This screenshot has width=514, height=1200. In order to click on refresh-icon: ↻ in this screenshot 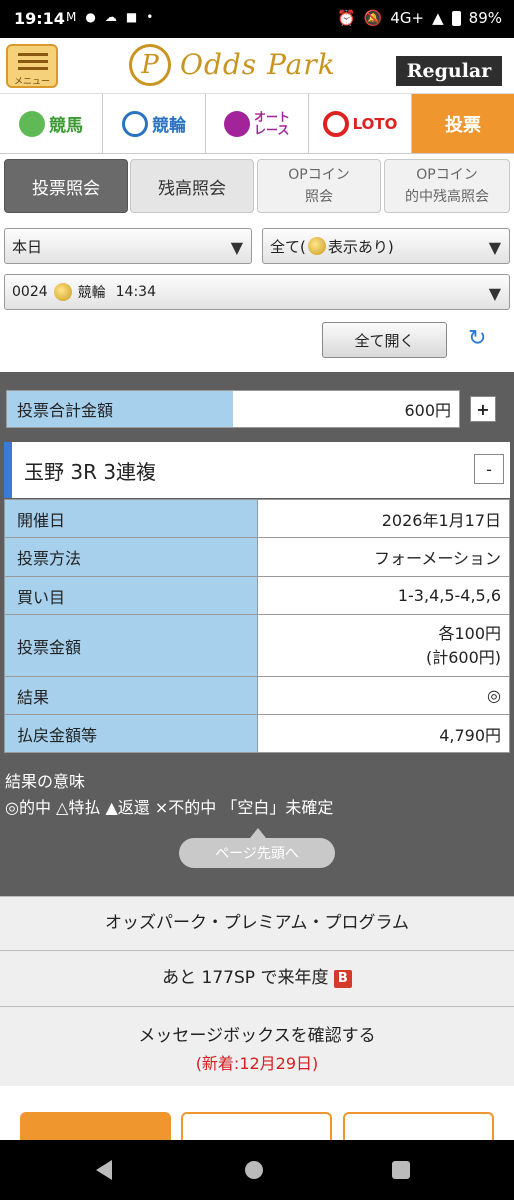, I will do `click(477, 338)`.